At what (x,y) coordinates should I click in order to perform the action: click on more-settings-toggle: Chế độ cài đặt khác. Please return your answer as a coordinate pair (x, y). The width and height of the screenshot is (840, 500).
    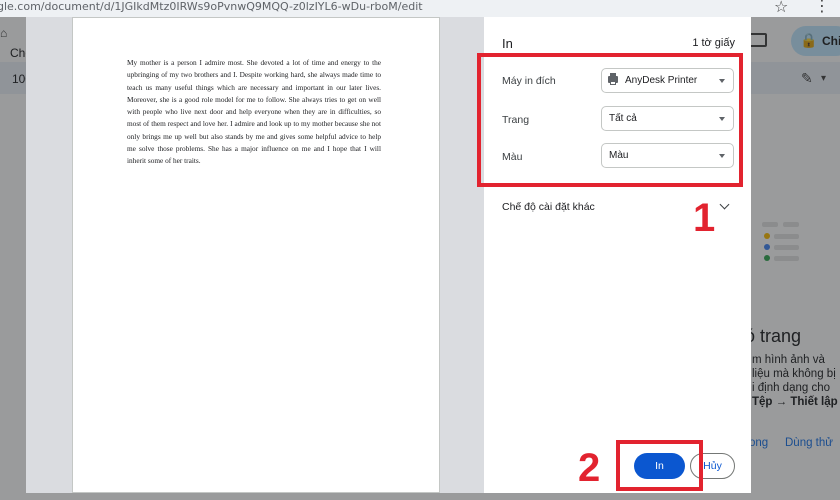
    Looking at the image, I should click on (548, 207).